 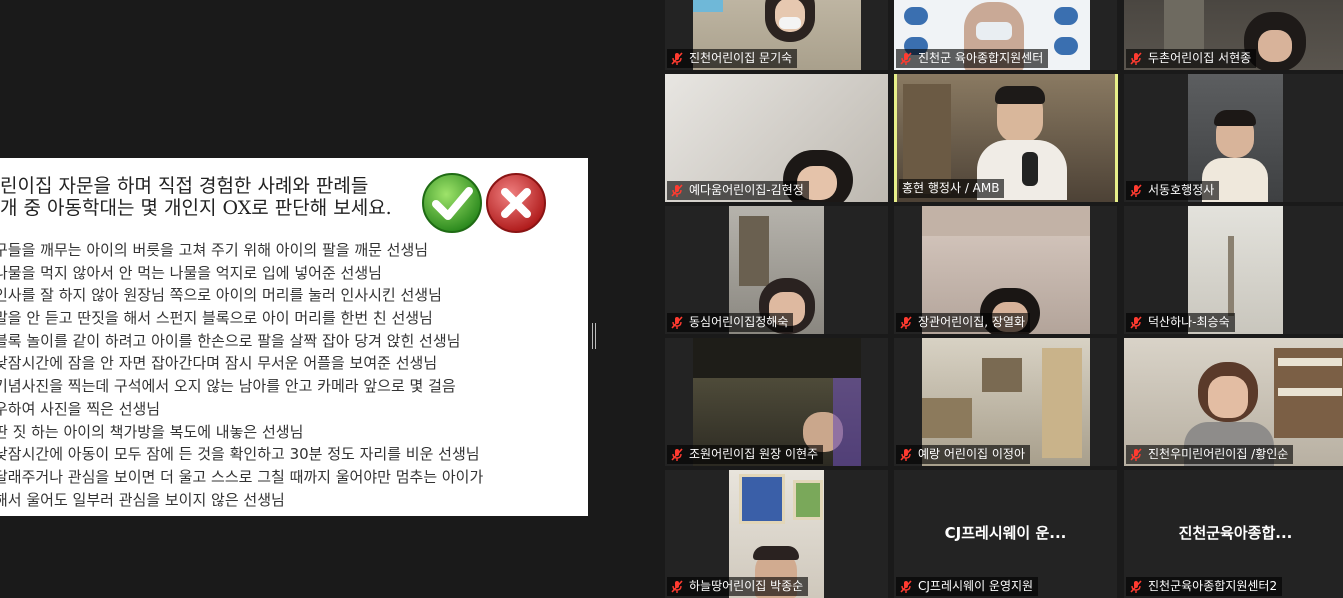 What do you see at coordinates (1005, 402) in the screenshot?
I see `participant-tile: 예랑 어린이집 이정아` at bounding box center [1005, 402].